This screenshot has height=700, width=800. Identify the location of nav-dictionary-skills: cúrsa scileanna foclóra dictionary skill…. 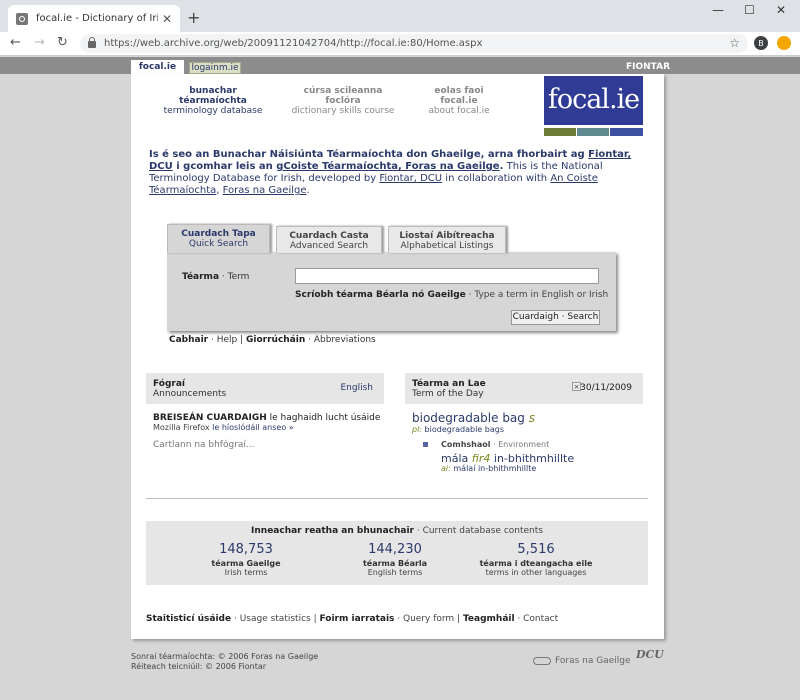
(343, 101).